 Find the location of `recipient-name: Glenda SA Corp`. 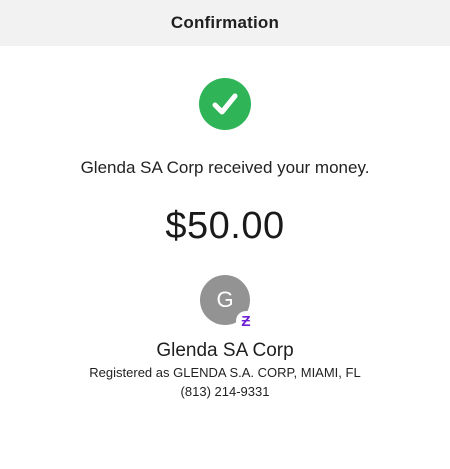

recipient-name: Glenda SA Corp is located at coordinates (225, 350).